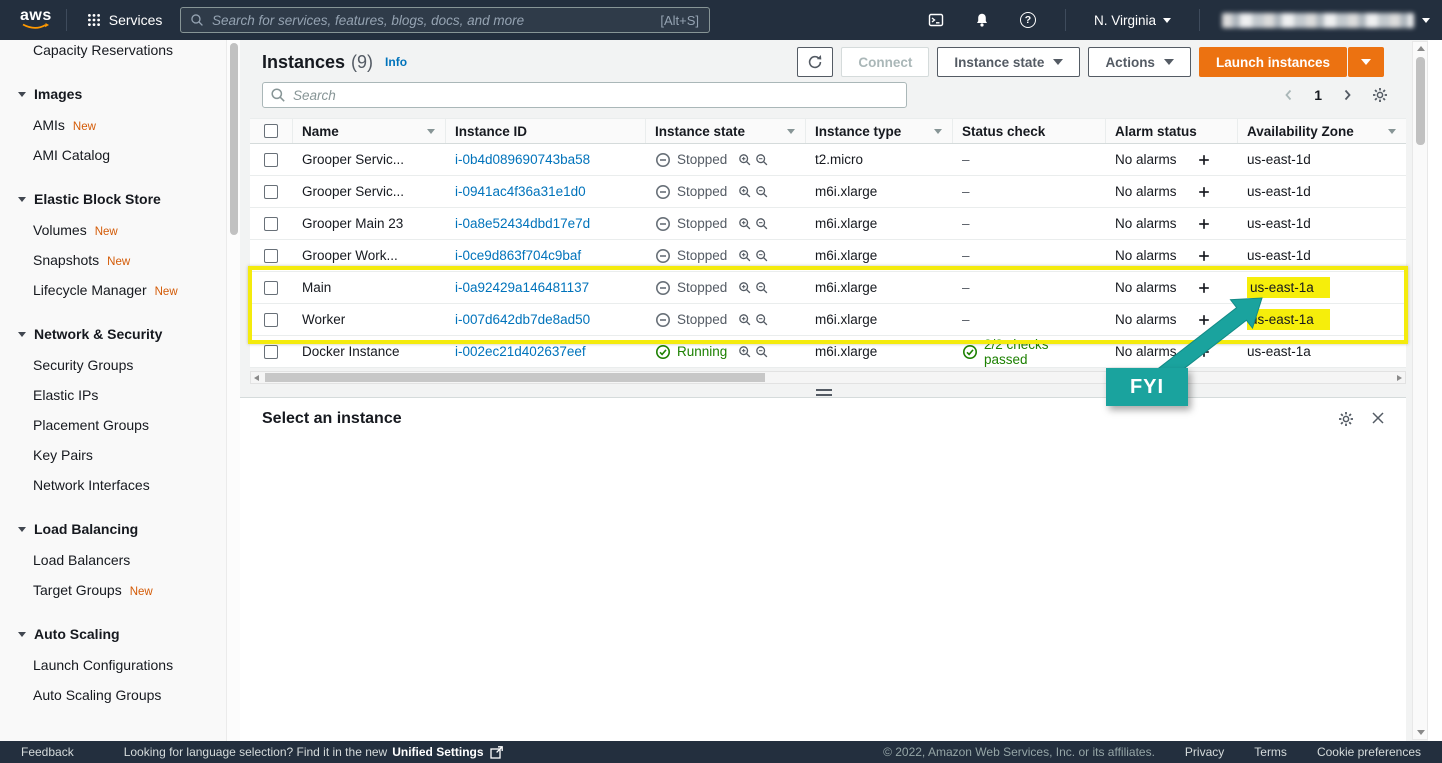  I want to click on sidebar-item-elastic-ips: Elastic IPs, so click(113, 395).